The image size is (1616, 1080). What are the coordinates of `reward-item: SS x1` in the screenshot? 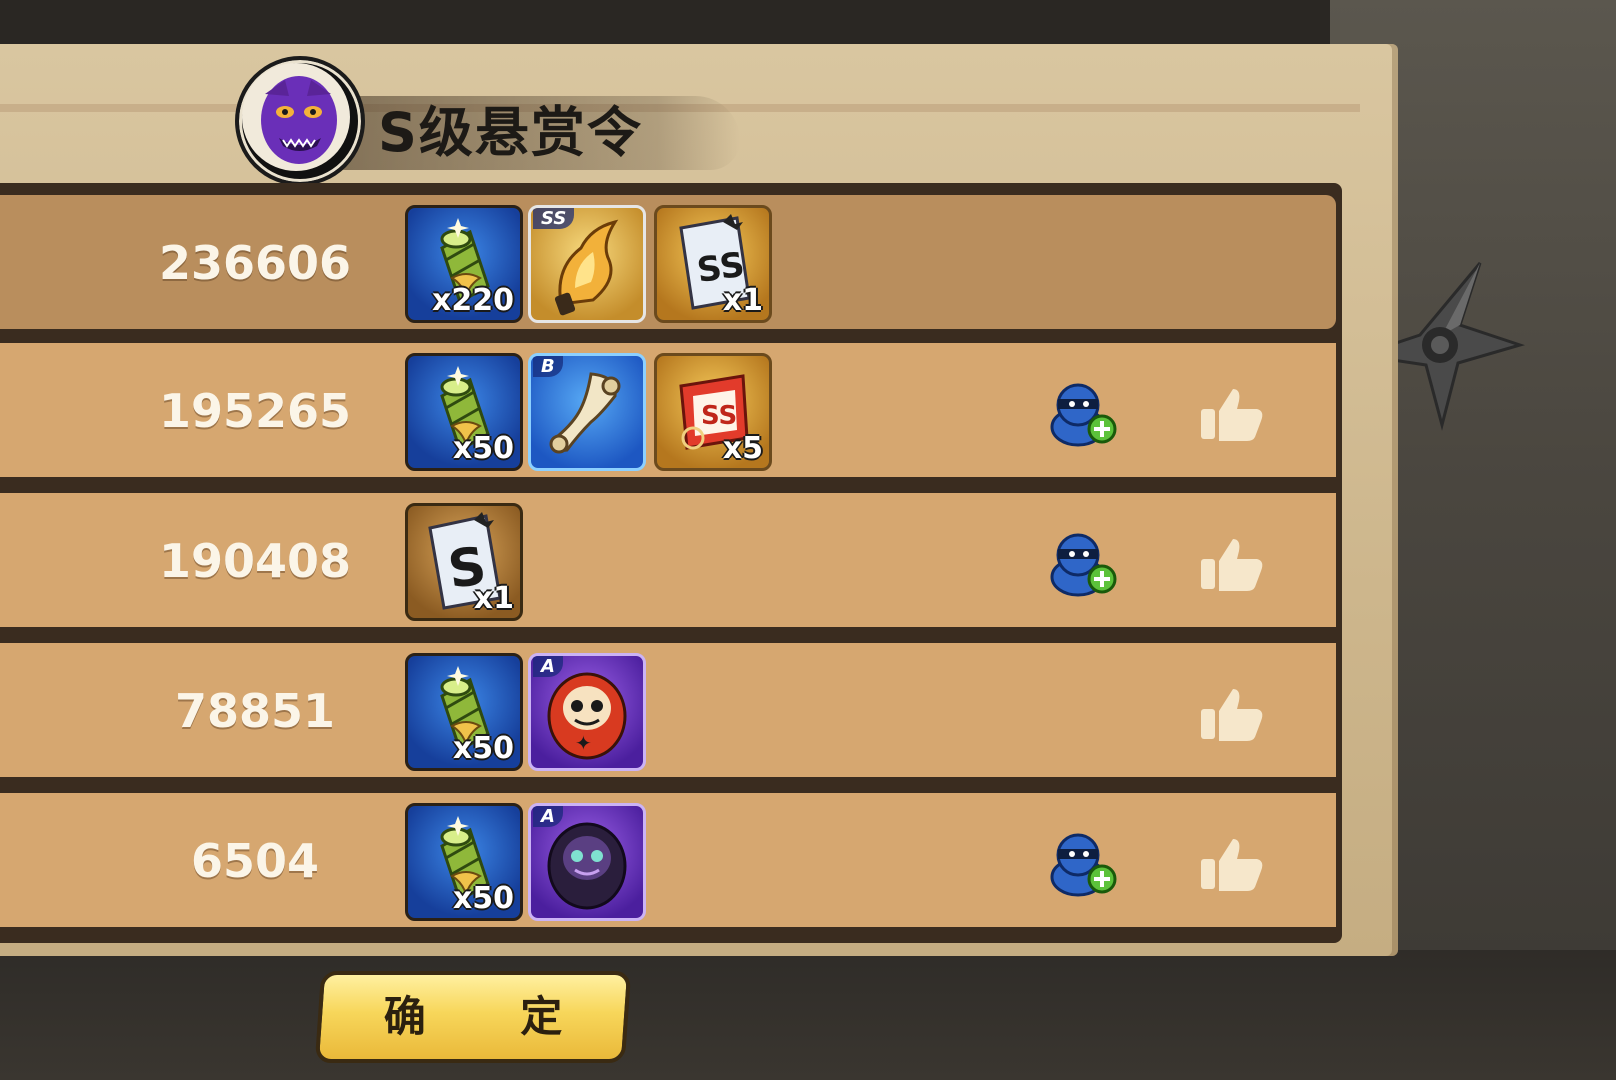 It's located at (713, 264).